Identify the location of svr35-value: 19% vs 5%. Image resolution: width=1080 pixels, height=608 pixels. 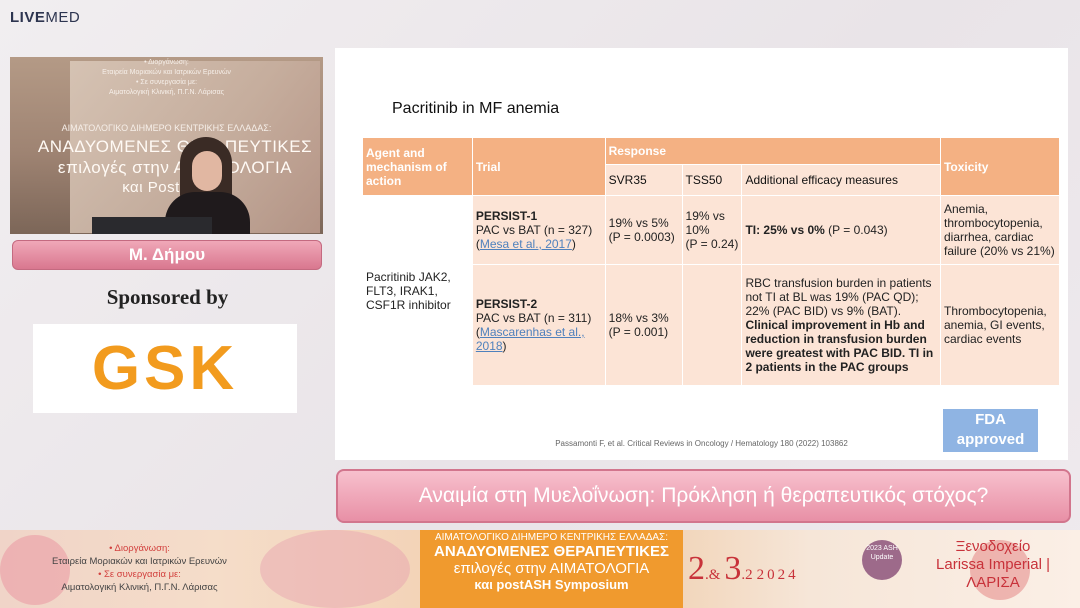
(638, 223).